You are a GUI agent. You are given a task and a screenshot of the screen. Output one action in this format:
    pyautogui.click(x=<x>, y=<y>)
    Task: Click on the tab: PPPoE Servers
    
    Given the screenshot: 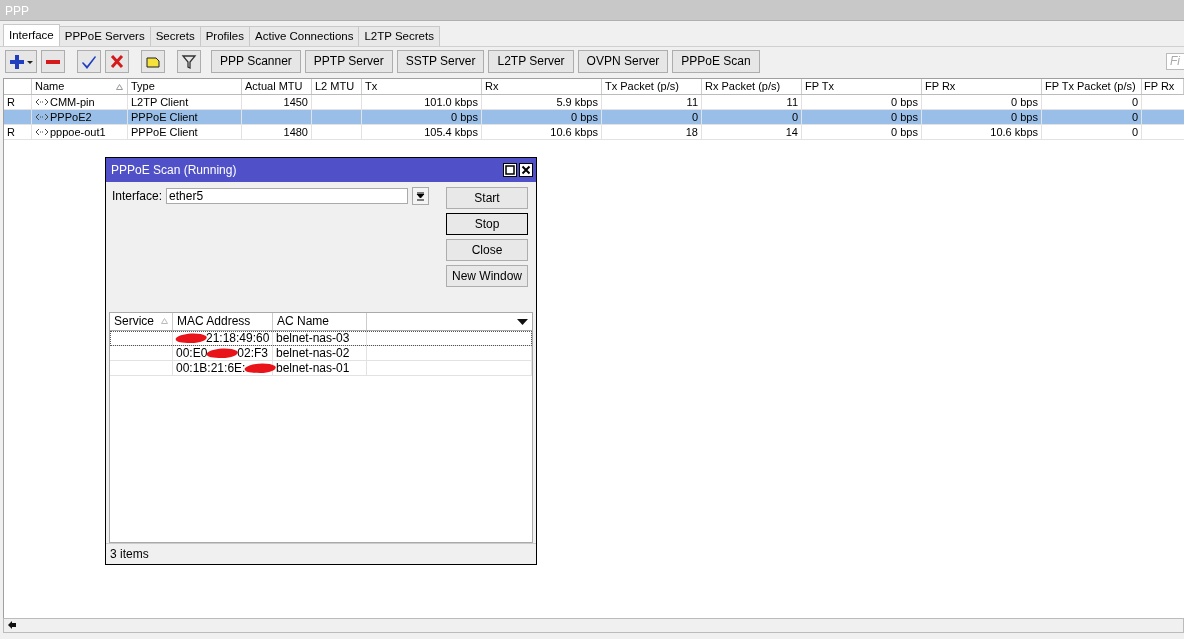 What is the action you would take?
    pyautogui.click(x=104, y=36)
    